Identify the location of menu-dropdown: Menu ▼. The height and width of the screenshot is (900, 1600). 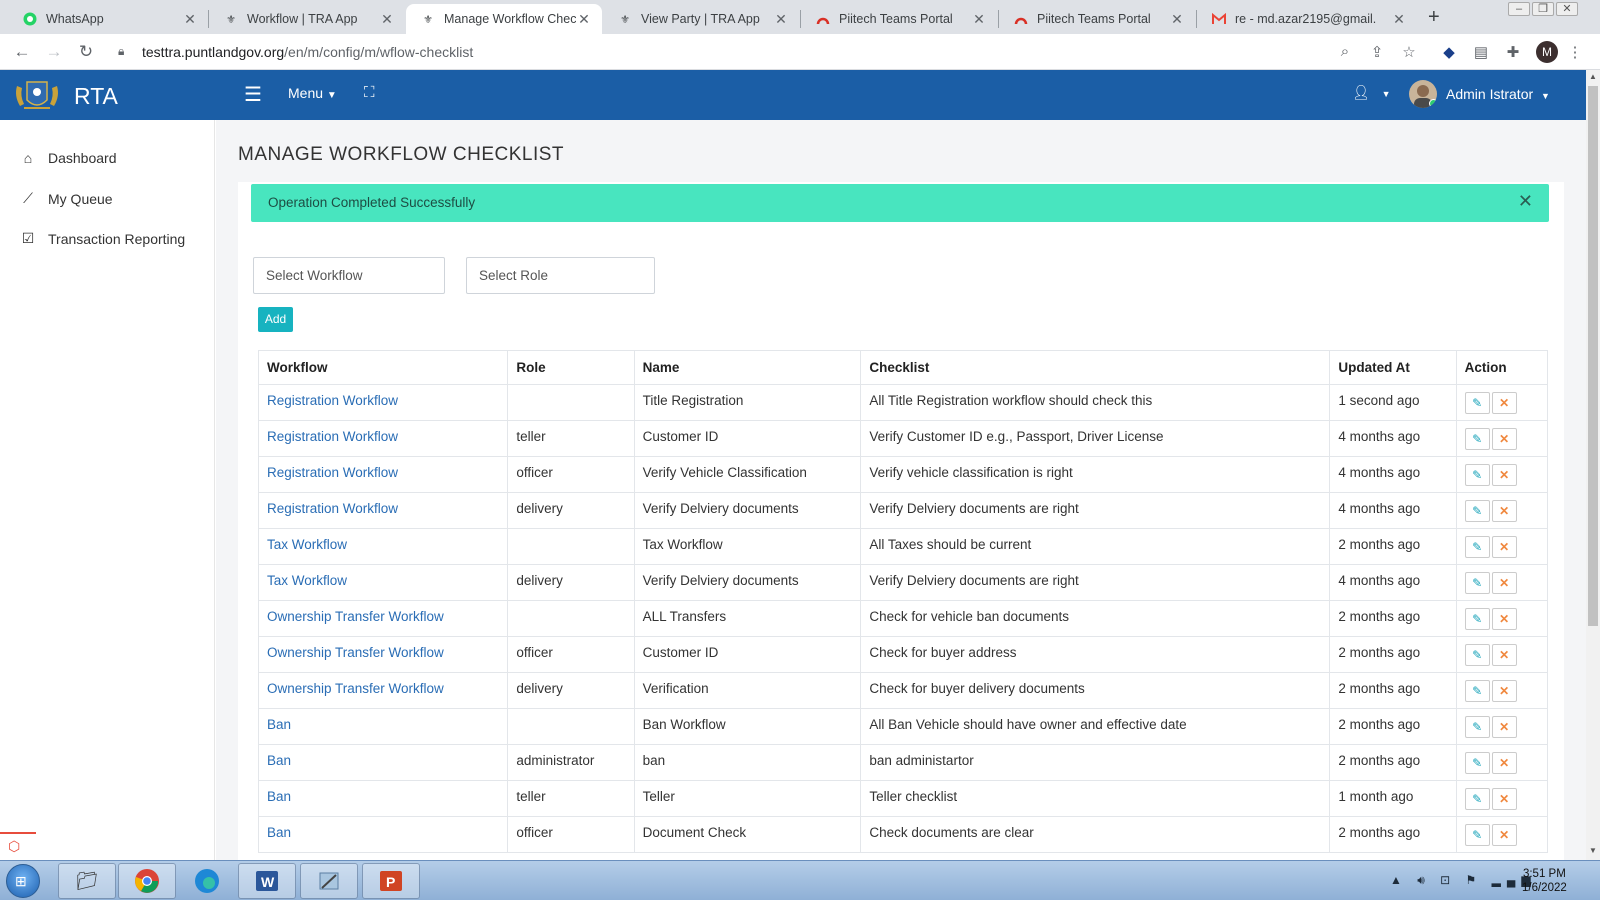
(312, 93).